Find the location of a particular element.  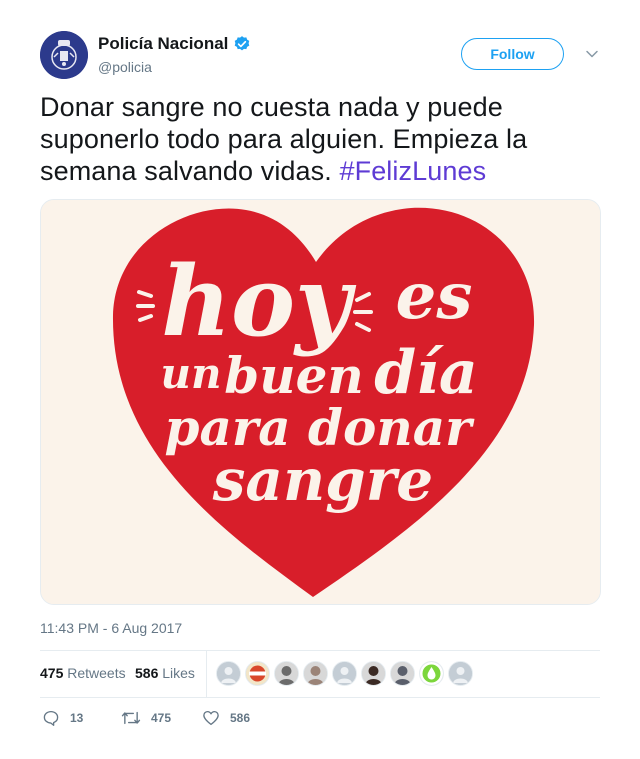

liked-by-avatars is located at coordinates (346, 673).